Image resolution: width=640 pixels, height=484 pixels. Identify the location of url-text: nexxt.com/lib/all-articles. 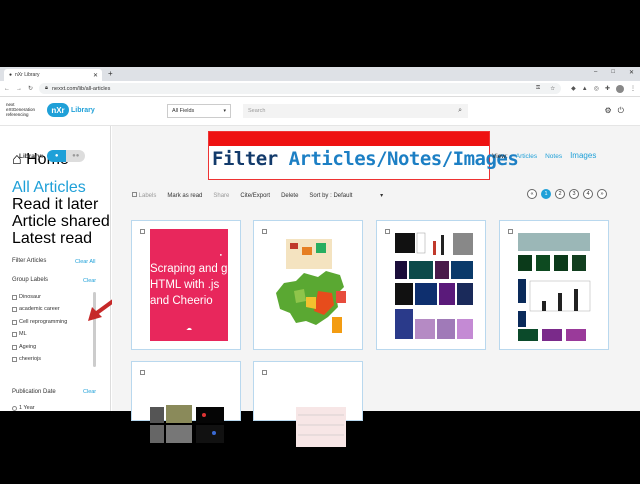
(81, 88).